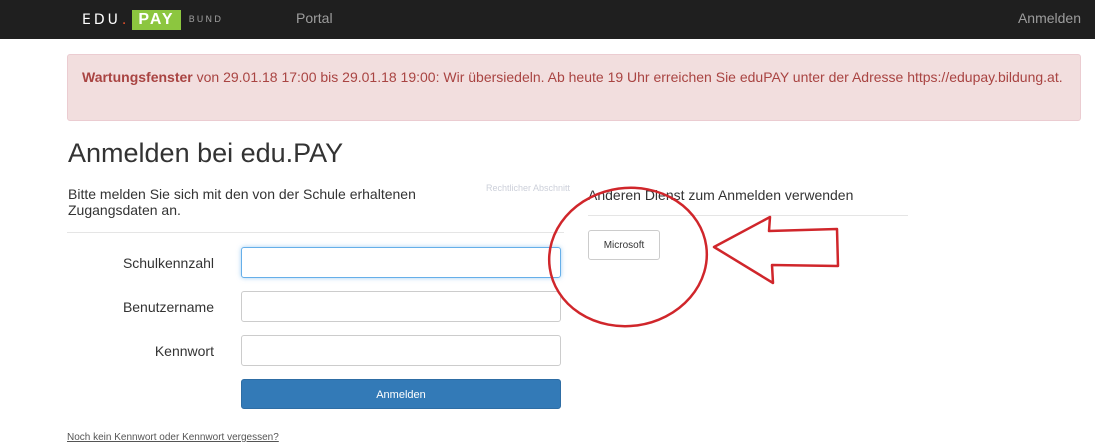 This screenshot has height=444, width=1095. I want to click on alternative-login-title: Anderen Dienst zum Anmelden verwenden, so click(721, 195).